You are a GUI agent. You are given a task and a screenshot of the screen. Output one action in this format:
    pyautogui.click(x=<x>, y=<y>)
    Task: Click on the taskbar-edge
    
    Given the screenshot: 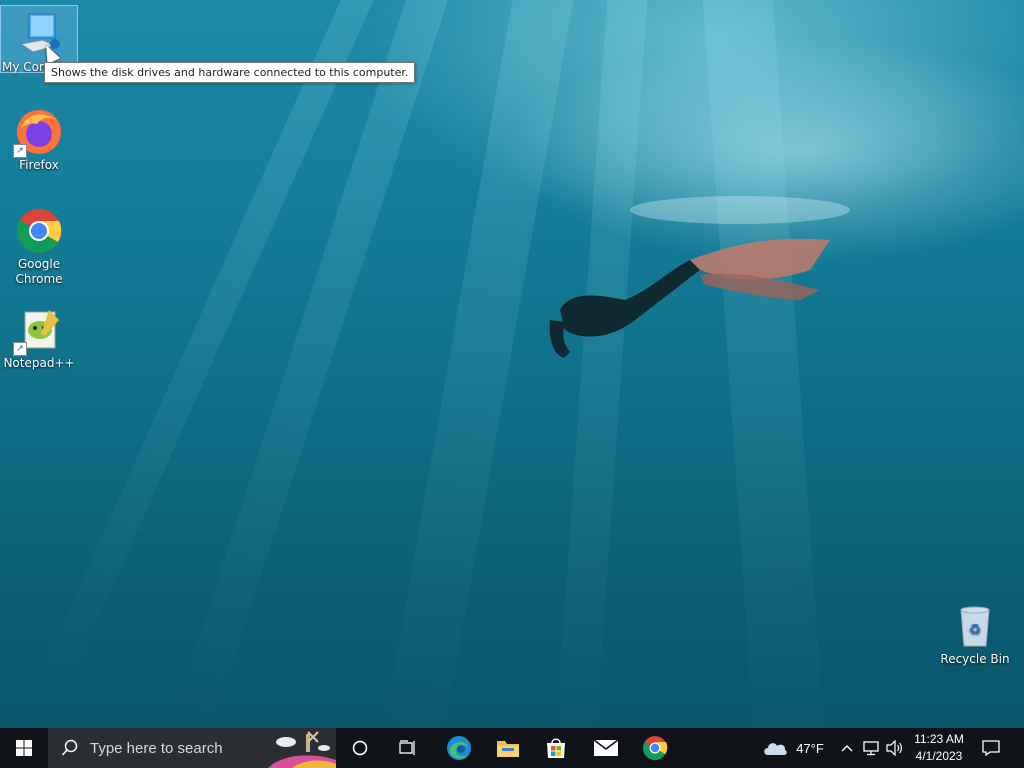 What is the action you would take?
    pyautogui.click(x=459, y=748)
    